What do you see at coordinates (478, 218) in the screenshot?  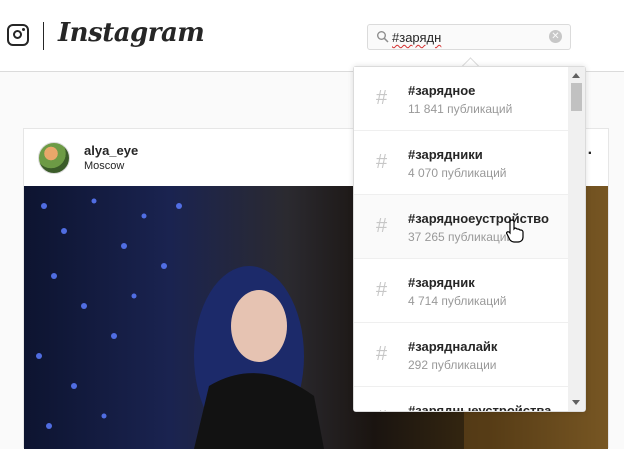 I see `result-tag: #зарядноеустройство` at bounding box center [478, 218].